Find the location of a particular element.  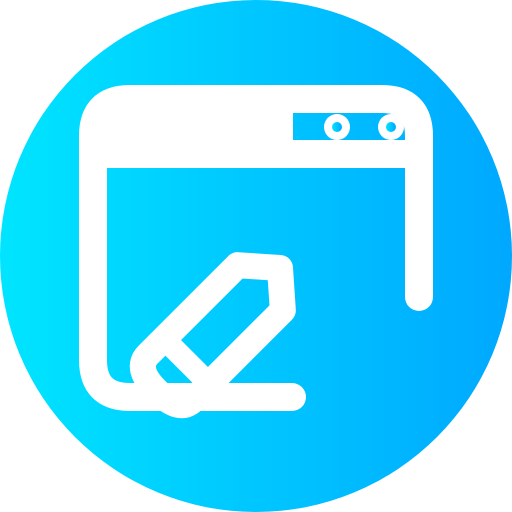

title-bar-stripe is located at coordinates (200, 126).